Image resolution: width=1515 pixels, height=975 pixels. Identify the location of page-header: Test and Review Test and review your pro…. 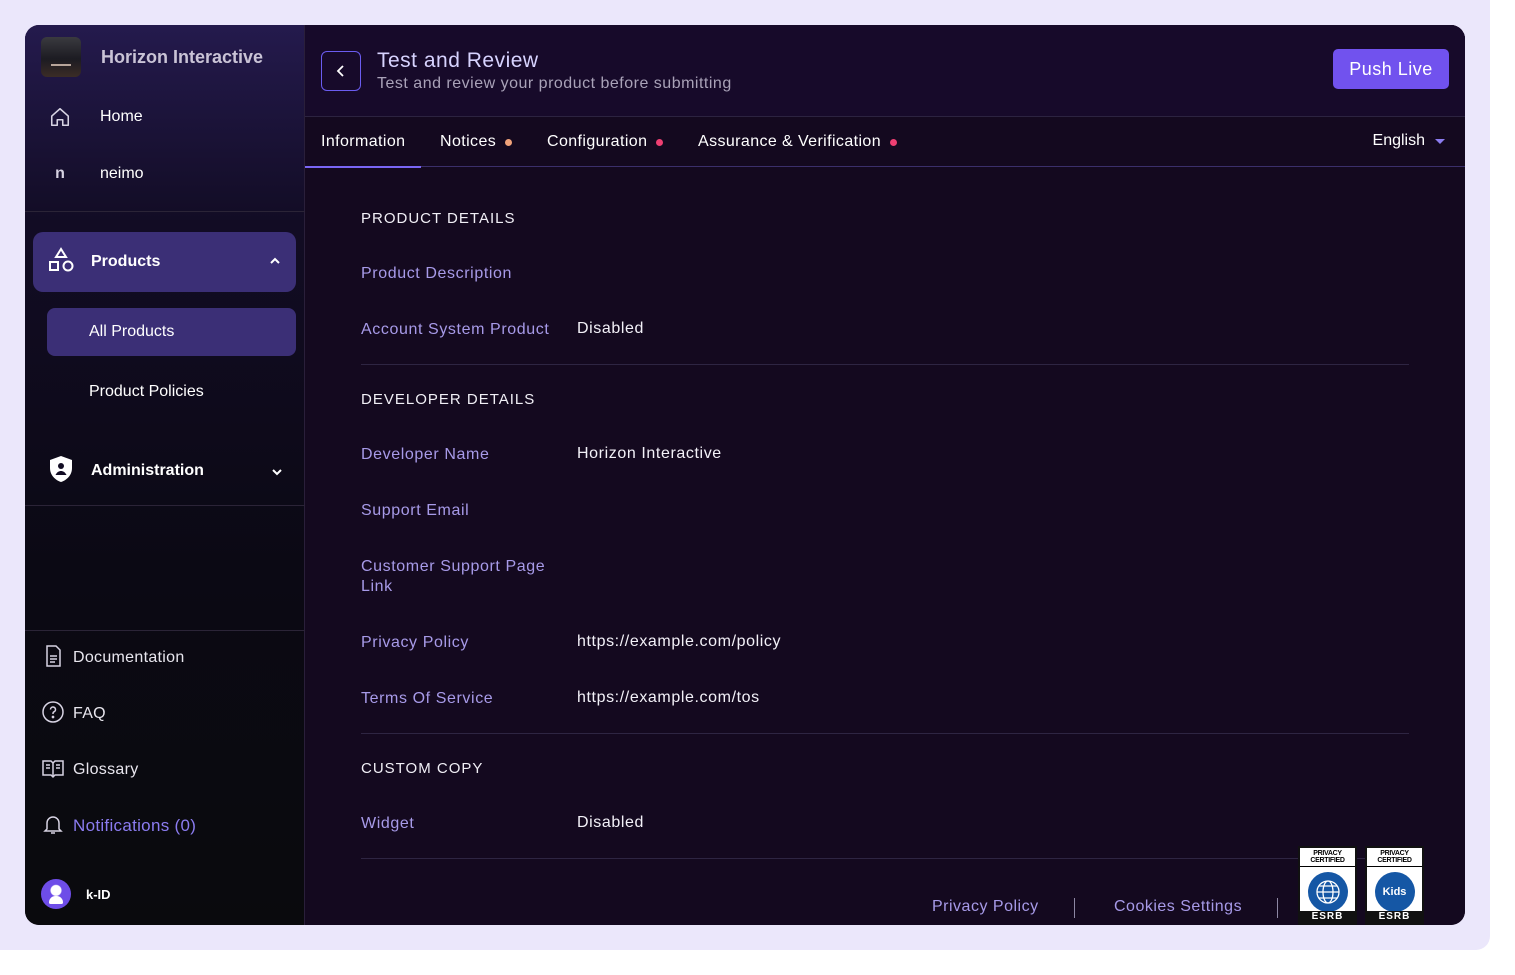
(885, 71).